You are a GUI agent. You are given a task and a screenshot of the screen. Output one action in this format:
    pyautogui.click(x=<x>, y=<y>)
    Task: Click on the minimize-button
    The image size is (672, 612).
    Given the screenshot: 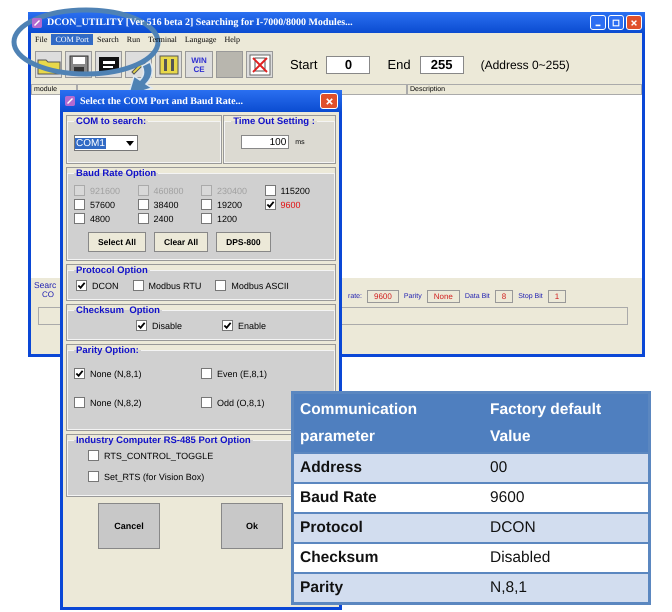 What is the action you would take?
    pyautogui.click(x=598, y=22)
    